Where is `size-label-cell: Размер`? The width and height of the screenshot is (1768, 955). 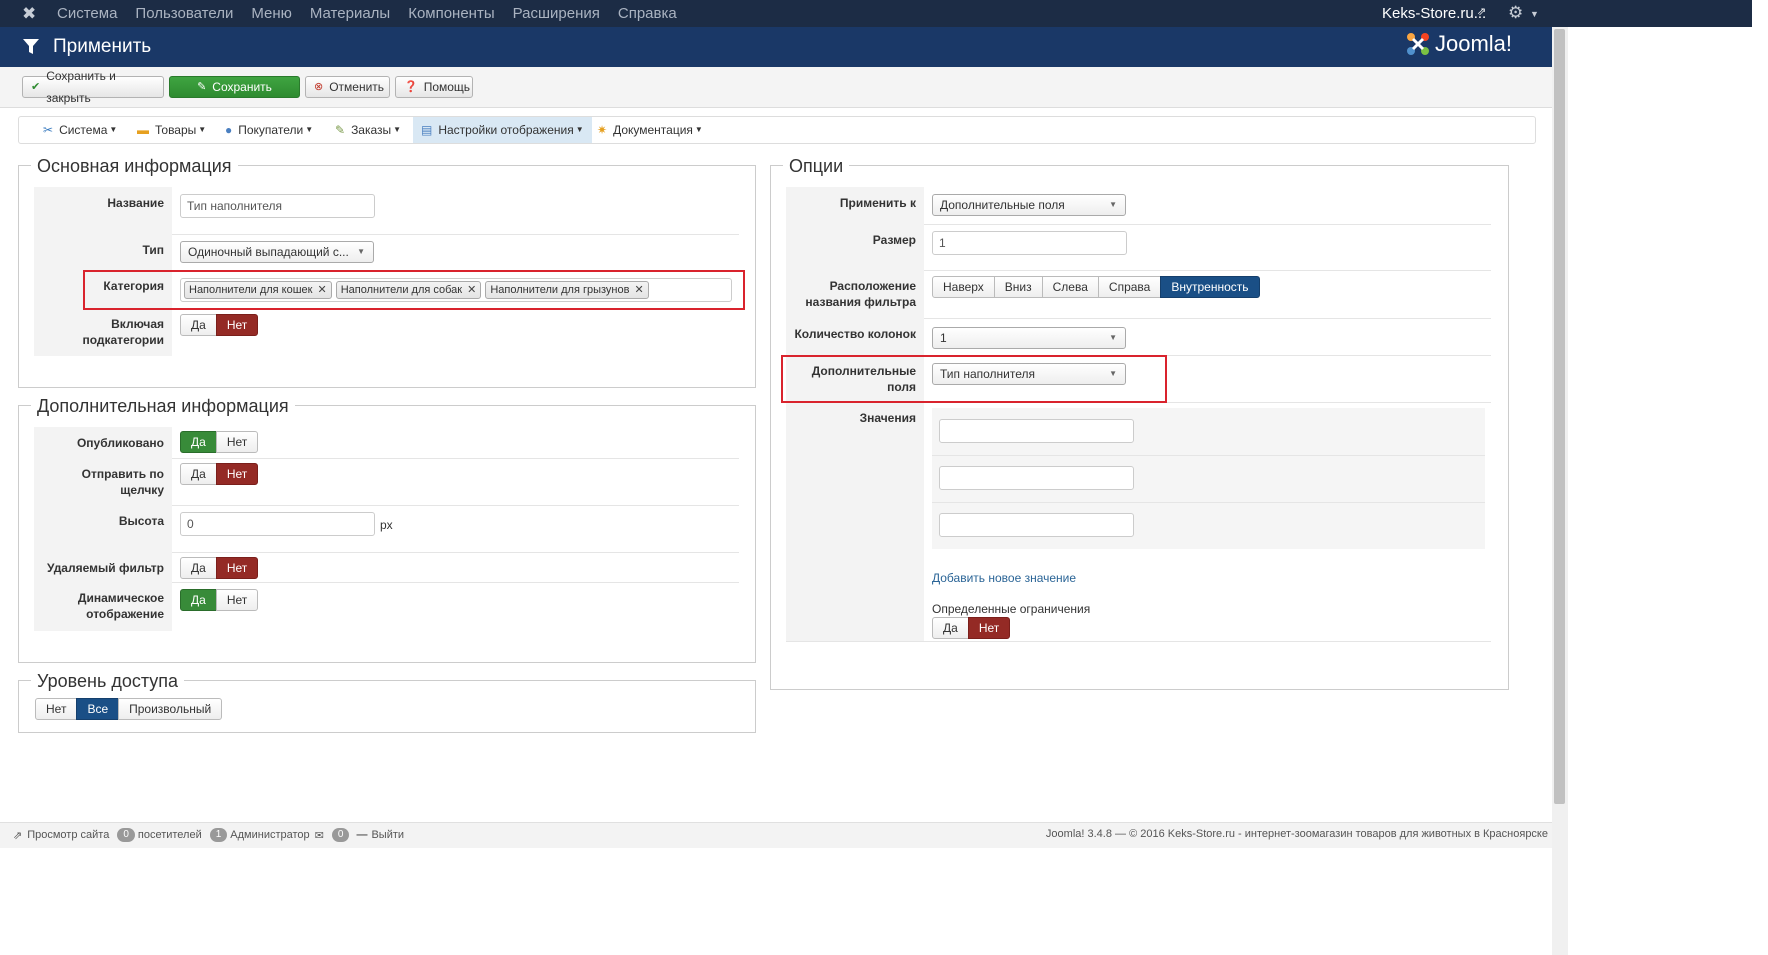 size-label-cell: Размер is located at coordinates (855, 247).